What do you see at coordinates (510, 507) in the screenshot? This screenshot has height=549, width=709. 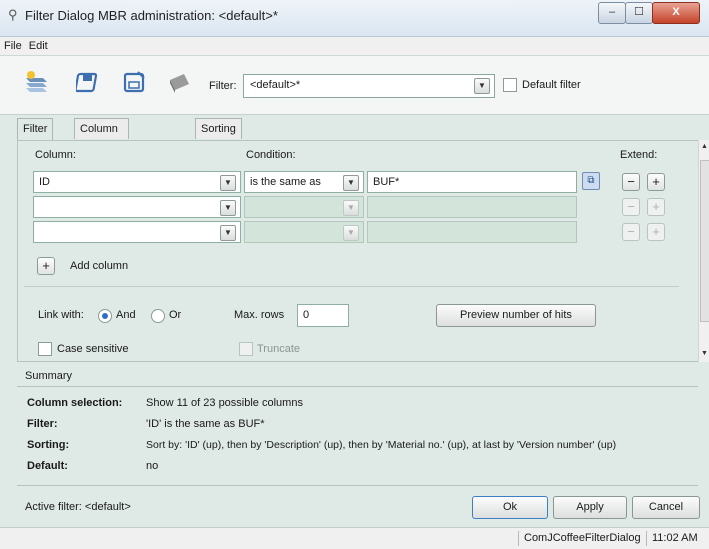 I see `ok-button: Ok` at bounding box center [510, 507].